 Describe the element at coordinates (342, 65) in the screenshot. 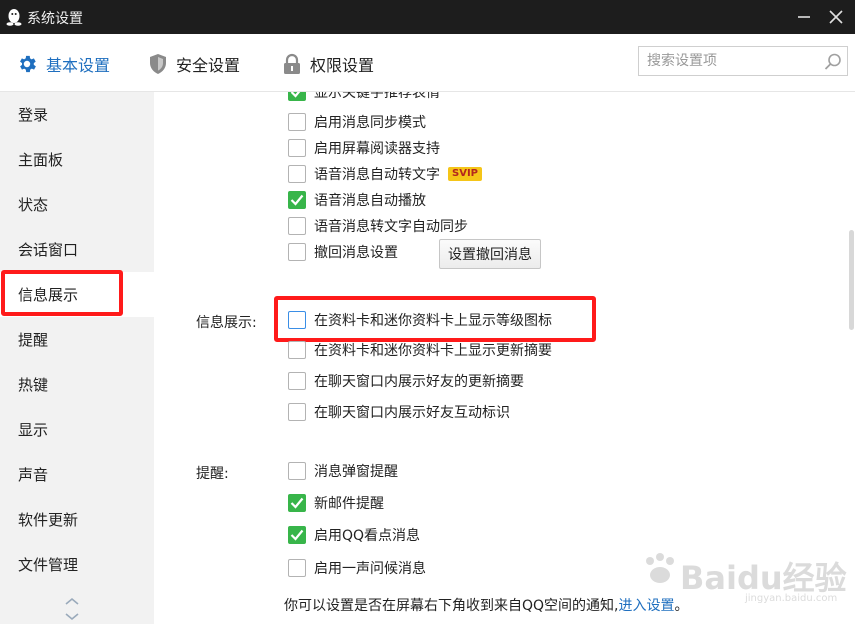

I see `tab-label: 权限设置` at that location.